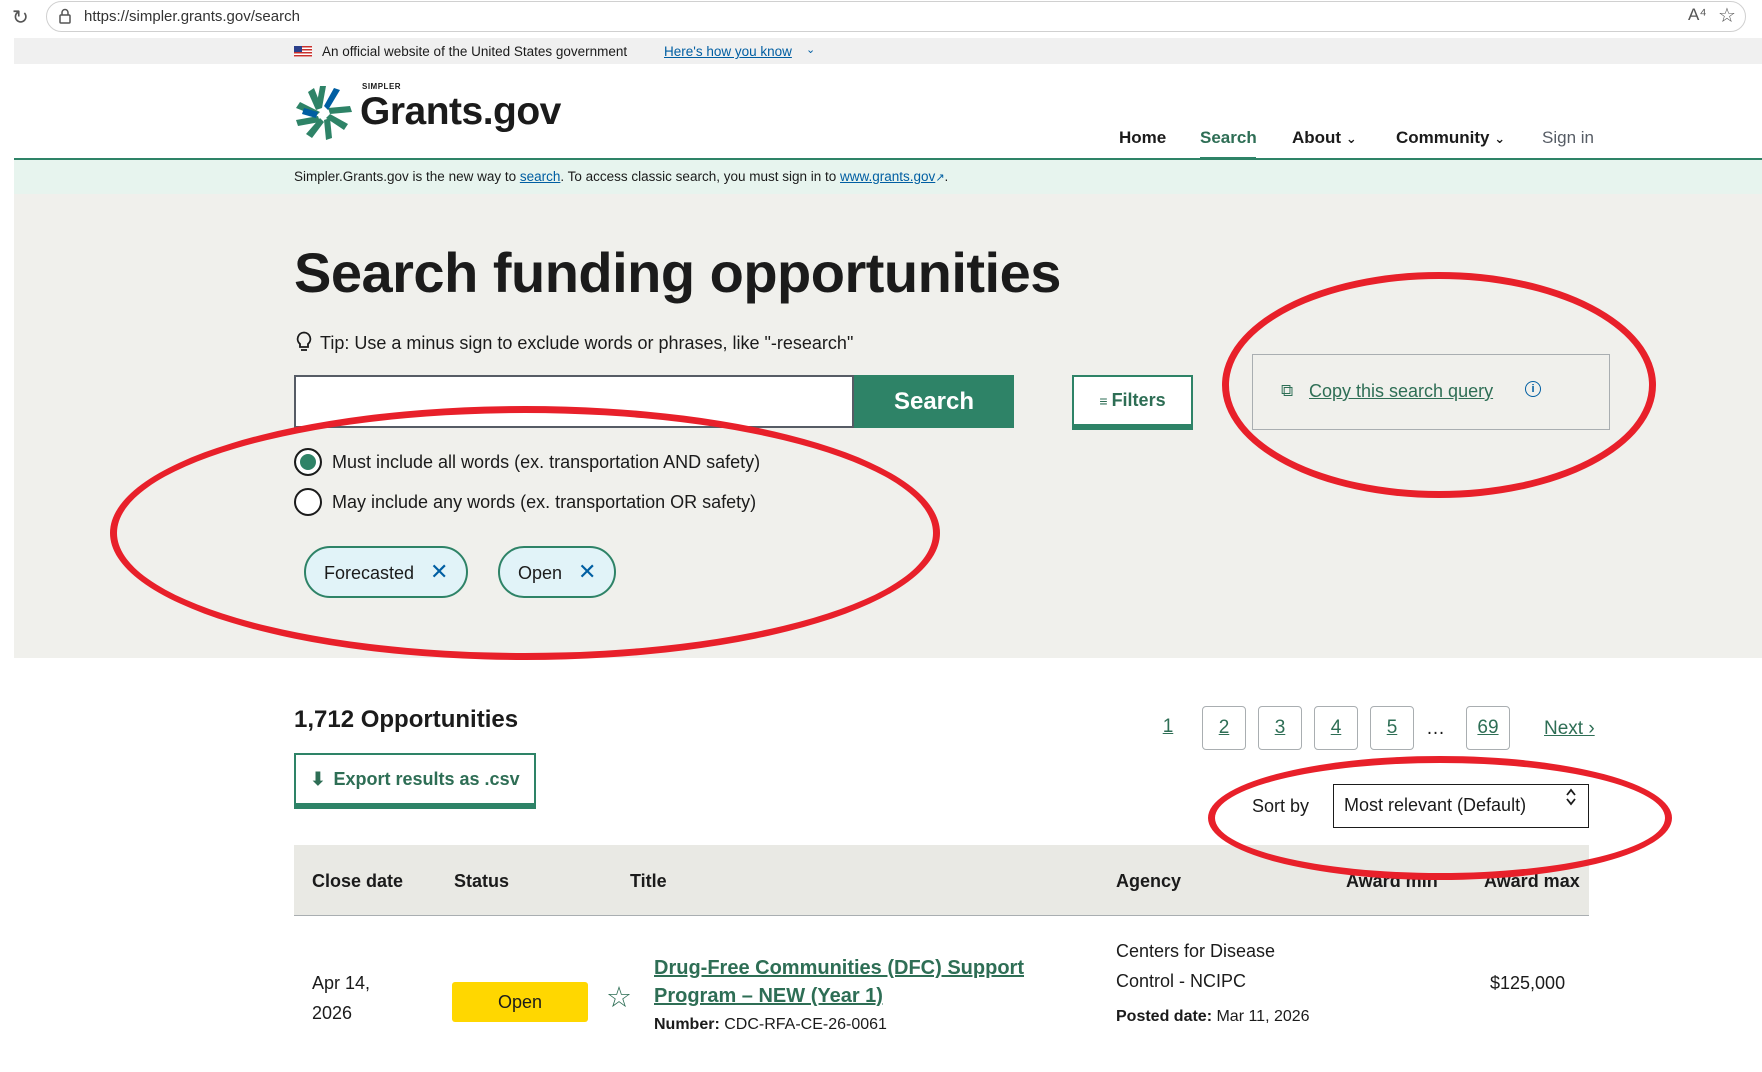  What do you see at coordinates (1324, 138) in the screenshot?
I see `nav-about: About ⌄` at bounding box center [1324, 138].